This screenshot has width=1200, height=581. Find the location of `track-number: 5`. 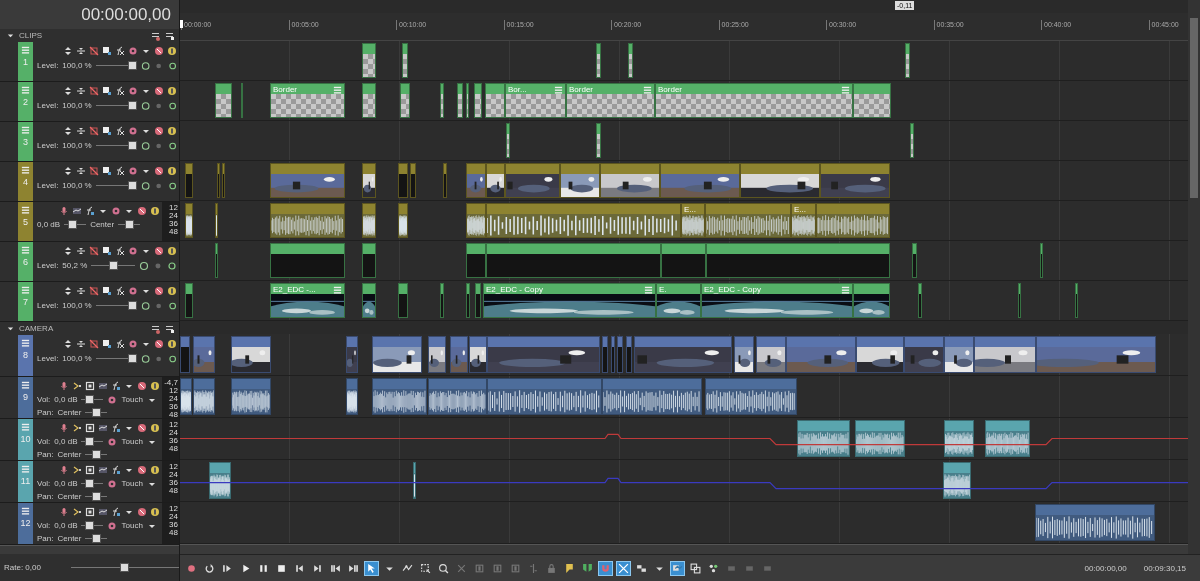

track-number: 5 is located at coordinates (25, 222).